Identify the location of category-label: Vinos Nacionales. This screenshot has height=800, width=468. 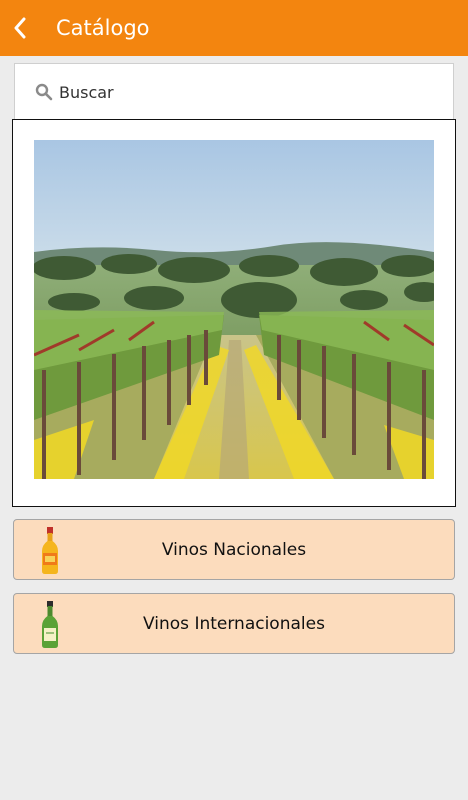
(234, 549).